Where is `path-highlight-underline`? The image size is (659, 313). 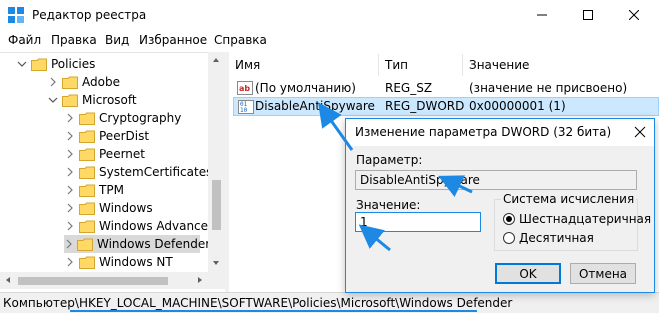 path-highlight-underline is located at coordinates (273, 311).